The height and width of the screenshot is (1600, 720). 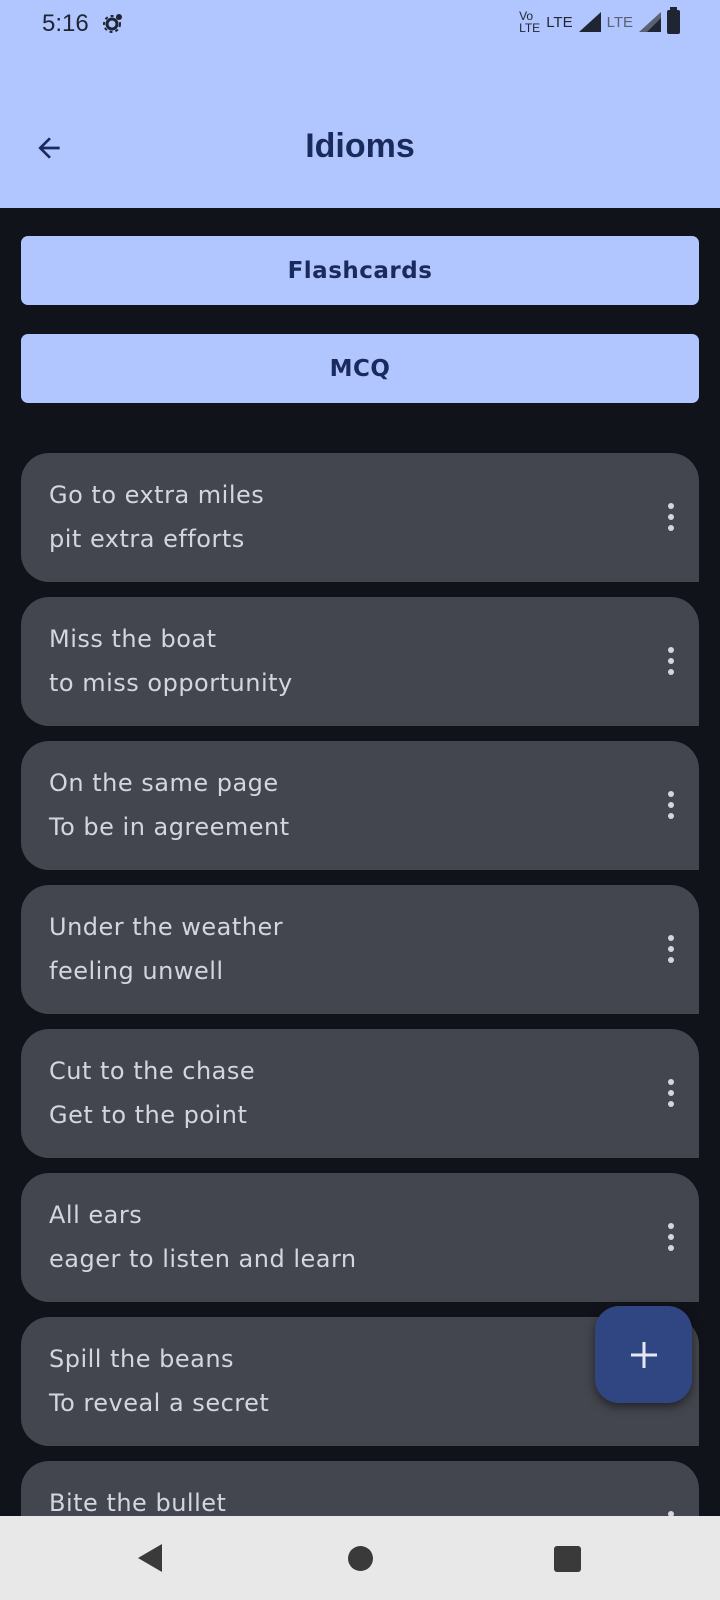 I want to click on flashcards-button: Flashcards, so click(x=360, y=270).